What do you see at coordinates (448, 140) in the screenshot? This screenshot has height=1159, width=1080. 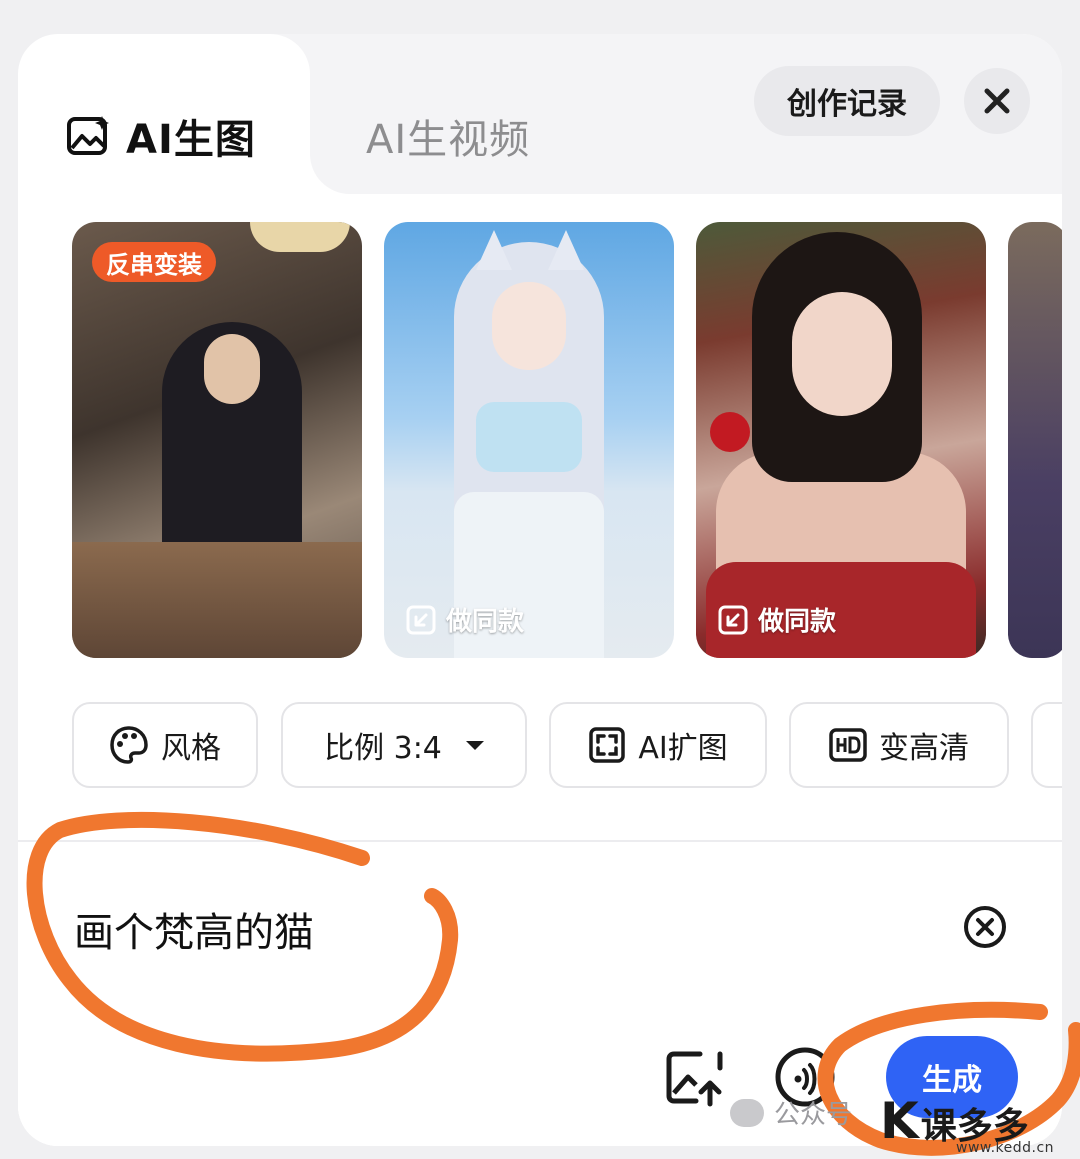 I see `tab-ai-video-label: AI生视频` at bounding box center [448, 140].